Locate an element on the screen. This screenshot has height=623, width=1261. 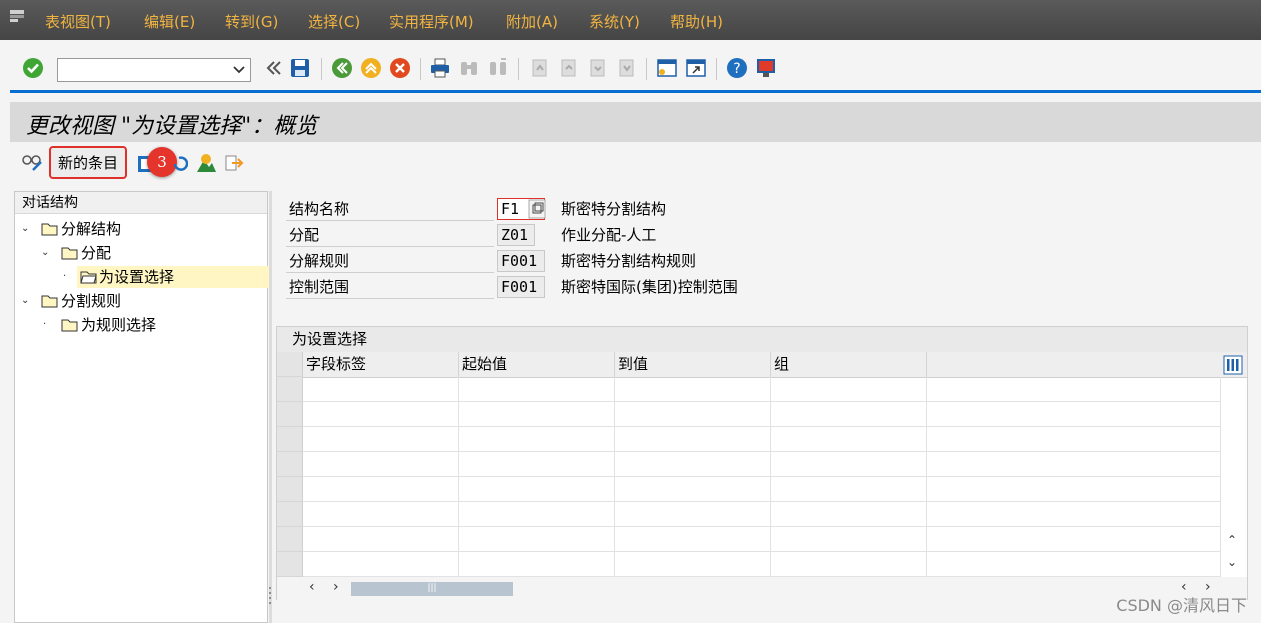
exit-icon is located at coordinates (371, 68).